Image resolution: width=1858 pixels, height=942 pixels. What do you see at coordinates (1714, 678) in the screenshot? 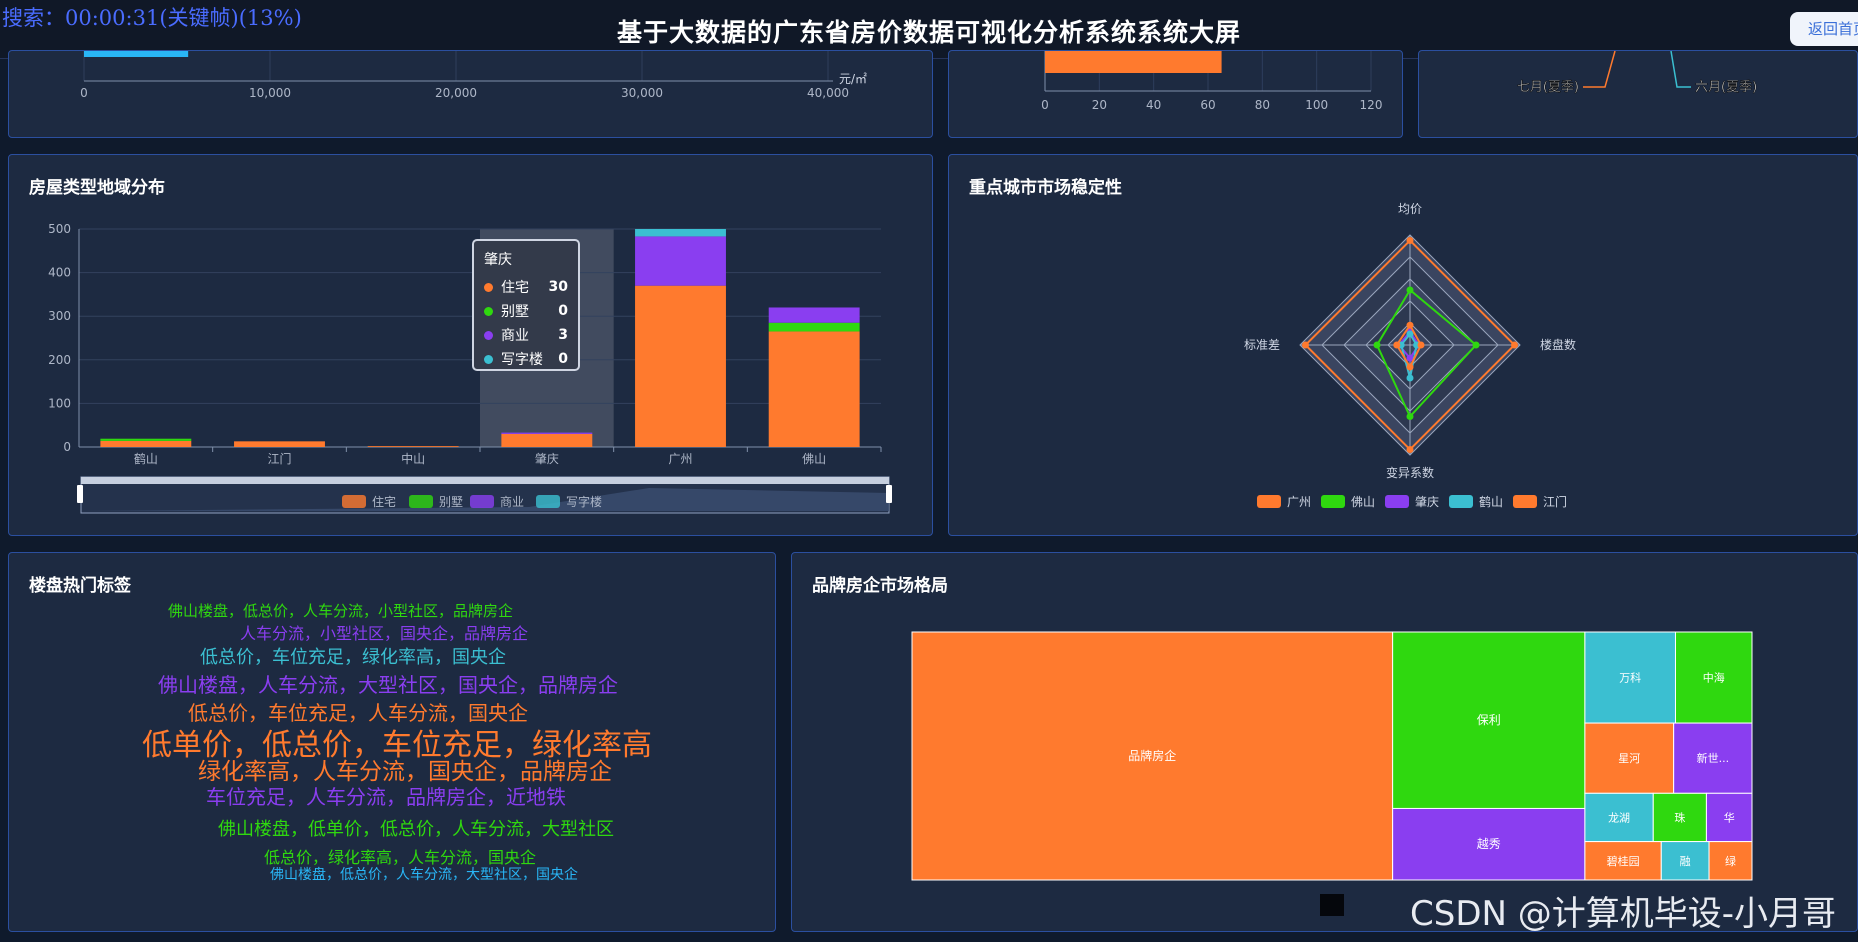
I see `treemap-label: 中海` at bounding box center [1714, 678].